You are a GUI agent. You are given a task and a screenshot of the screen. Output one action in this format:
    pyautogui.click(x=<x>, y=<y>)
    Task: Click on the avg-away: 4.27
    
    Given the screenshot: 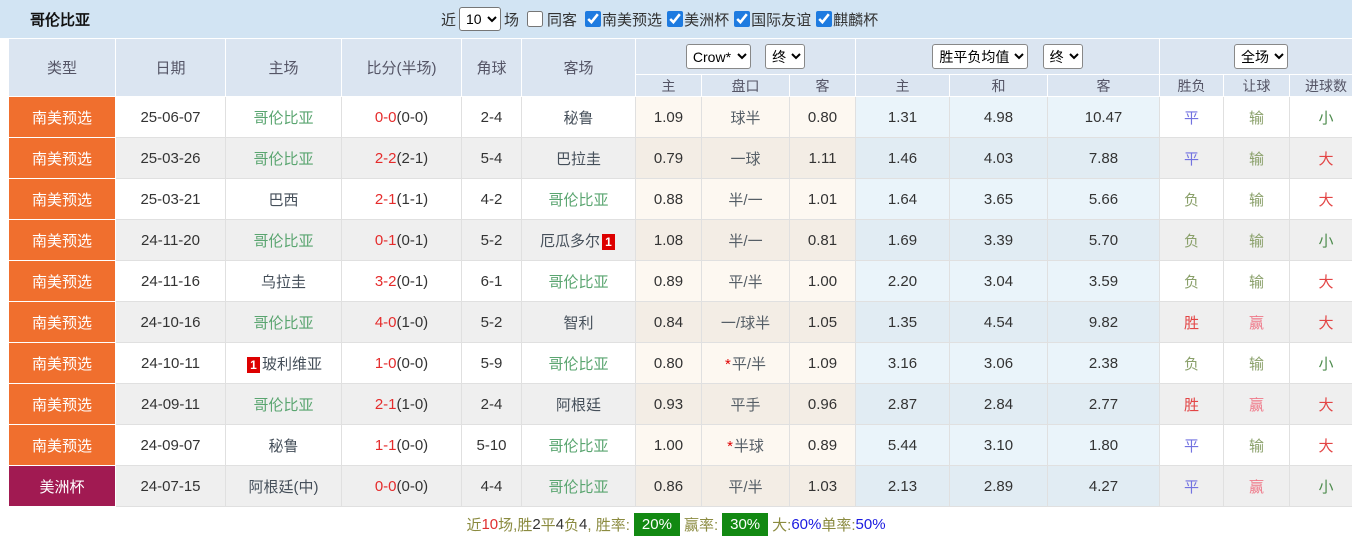 What is the action you would take?
    pyautogui.click(x=1104, y=486)
    